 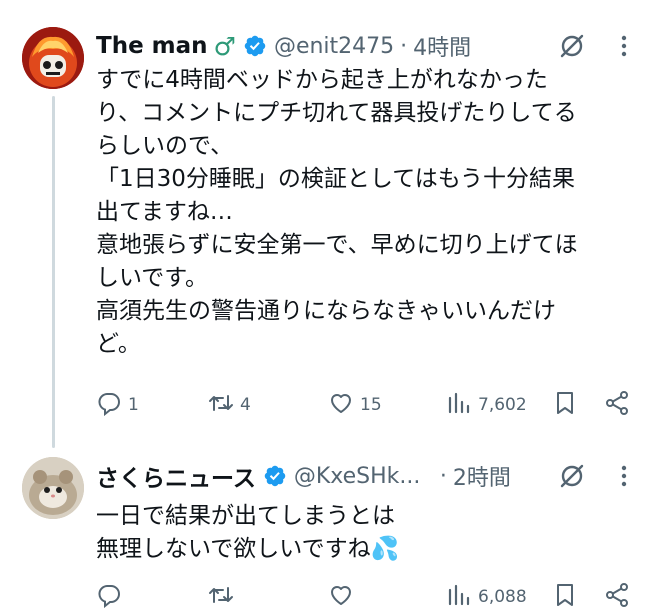 What do you see at coordinates (355, 405) in the screenshot?
I see `like-button: 15` at bounding box center [355, 405].